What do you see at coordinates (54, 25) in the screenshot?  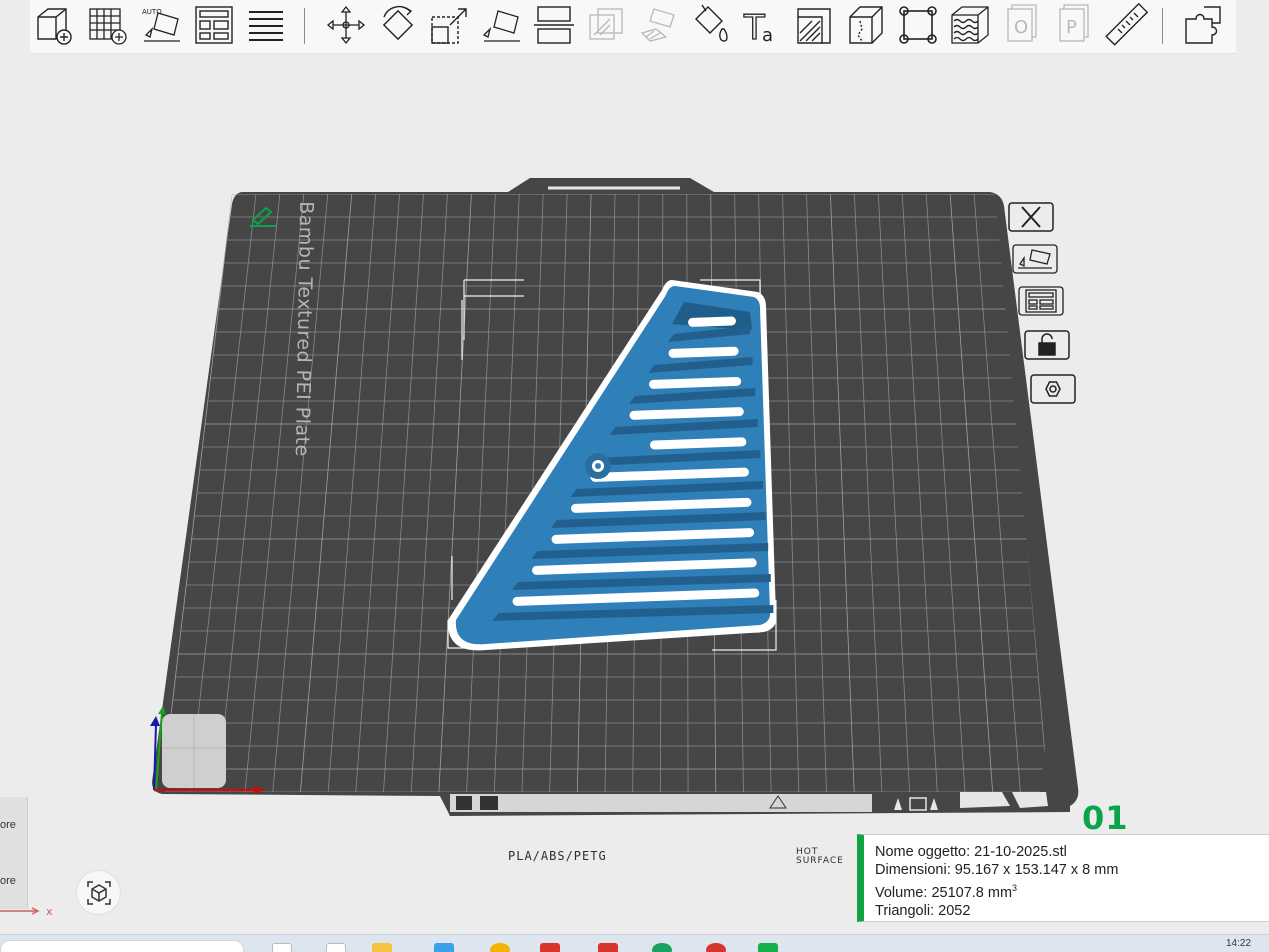 I see `add-object-icon` at bounding box center [54, 25].